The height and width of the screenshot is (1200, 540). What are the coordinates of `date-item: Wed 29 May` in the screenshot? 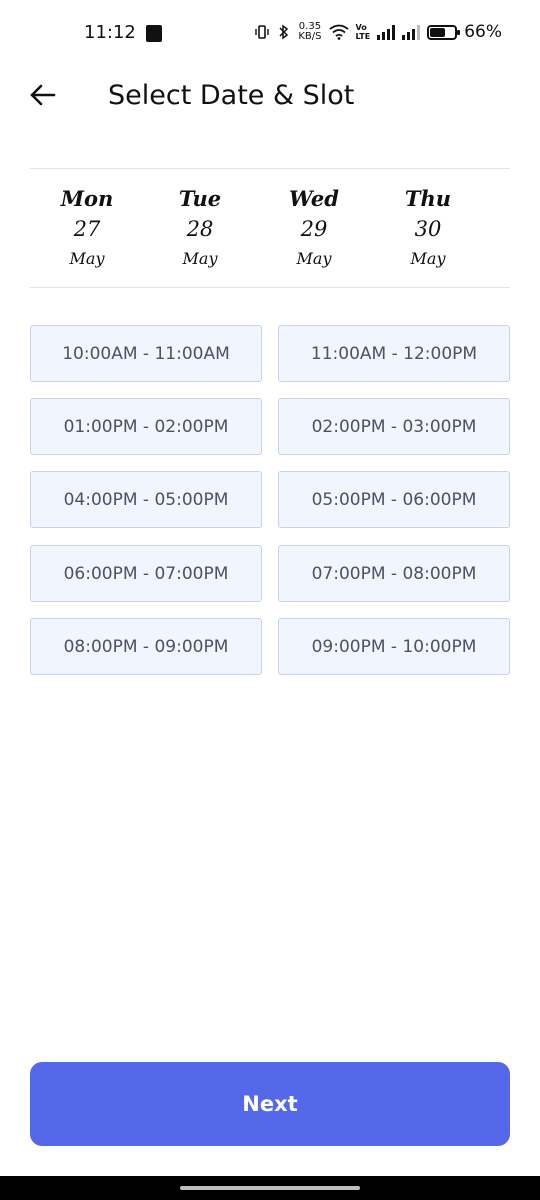 It's located at (314, 229).